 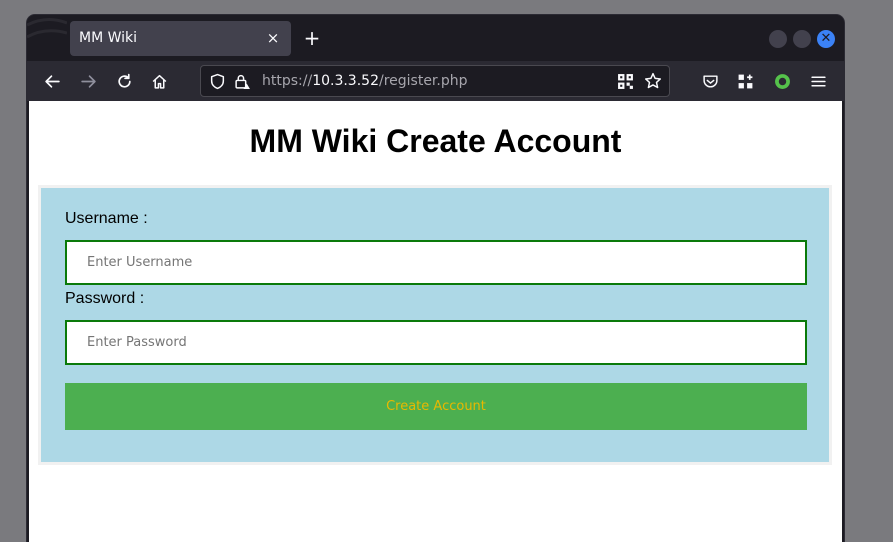 What do you see at coordinates (312, 38) in the screenshot?
I see `new-tab-plus-icon: +` at bounding box center [312, 38].